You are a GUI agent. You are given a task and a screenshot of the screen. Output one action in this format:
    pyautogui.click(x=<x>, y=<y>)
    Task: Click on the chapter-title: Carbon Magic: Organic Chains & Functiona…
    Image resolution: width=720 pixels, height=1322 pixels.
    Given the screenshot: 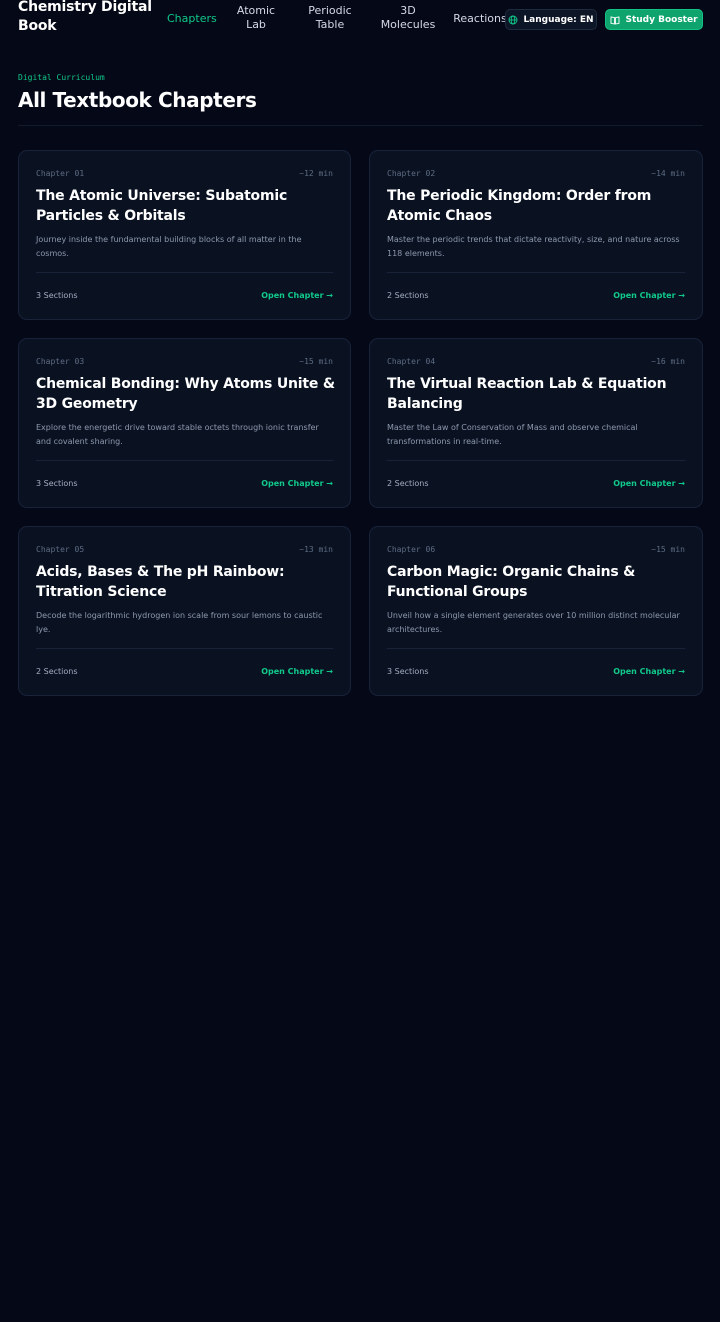 What is the action you would take?
    pyautogui.click(x=511, y=582)
    